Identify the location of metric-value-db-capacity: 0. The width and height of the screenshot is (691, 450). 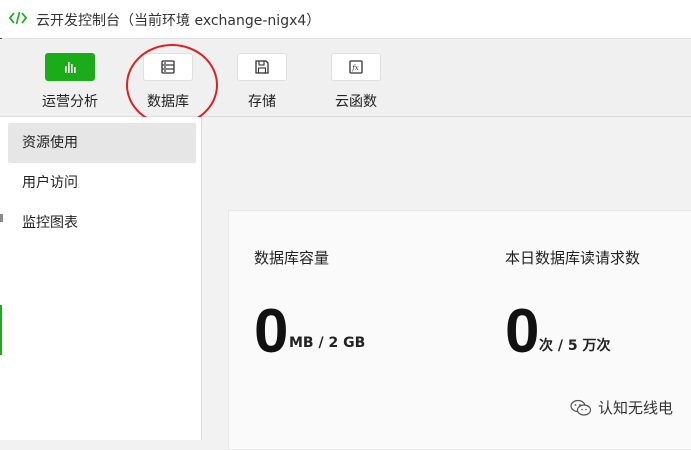
(271, 331).